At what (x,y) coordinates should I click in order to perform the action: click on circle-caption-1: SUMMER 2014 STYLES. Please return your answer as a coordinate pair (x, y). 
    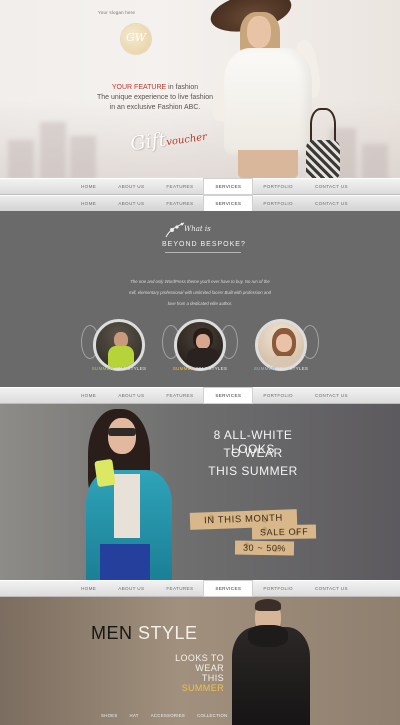
    Looking at the image, I should click on (119, 368).